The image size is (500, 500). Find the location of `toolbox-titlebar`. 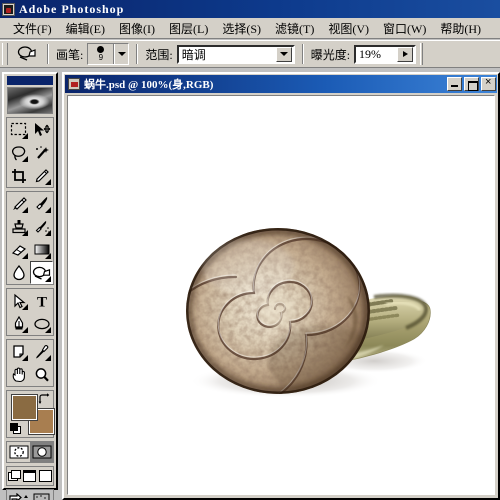

toolbox-titlebar is located at coordinates (30, 80).